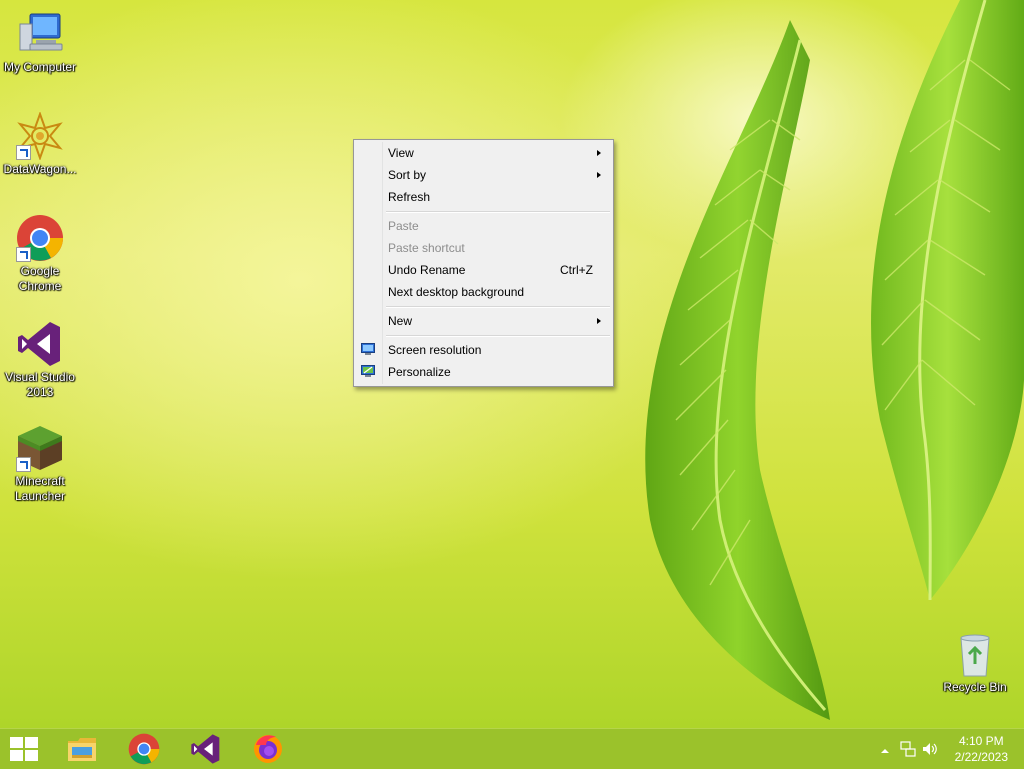 Image resolution: width=1024 pixels, height=769 pixels. What do you see at coordinates (400, 321) in the screenshot?
I see `menu-item-label: New` at bounding box center [400, 321].